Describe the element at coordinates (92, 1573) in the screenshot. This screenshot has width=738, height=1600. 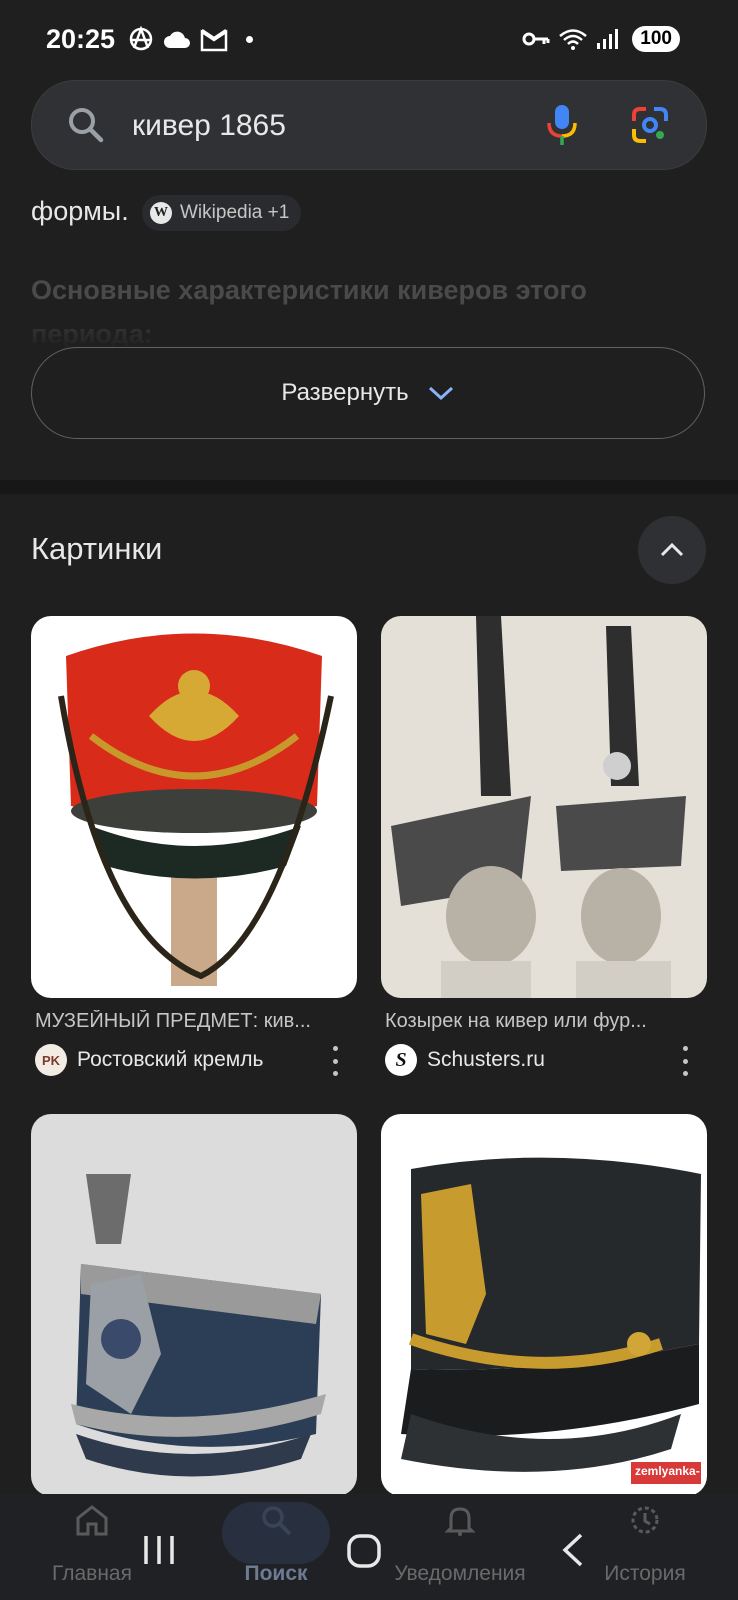
I see `nav-label: Главная` at that location.